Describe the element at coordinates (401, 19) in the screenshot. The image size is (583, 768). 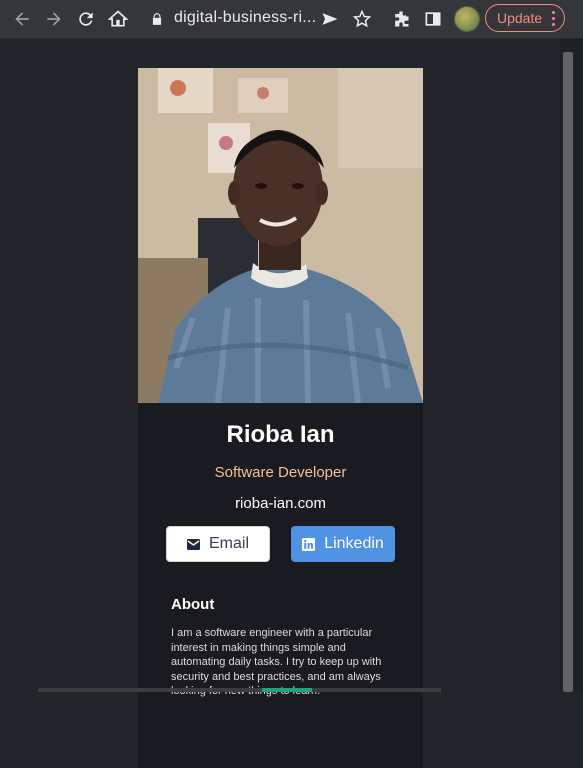
I see `extensions-puzzle-icon` at that location.